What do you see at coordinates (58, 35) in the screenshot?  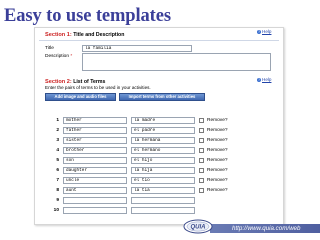 I see `section1-number: Section 1:` at bounding box center [58, 35].